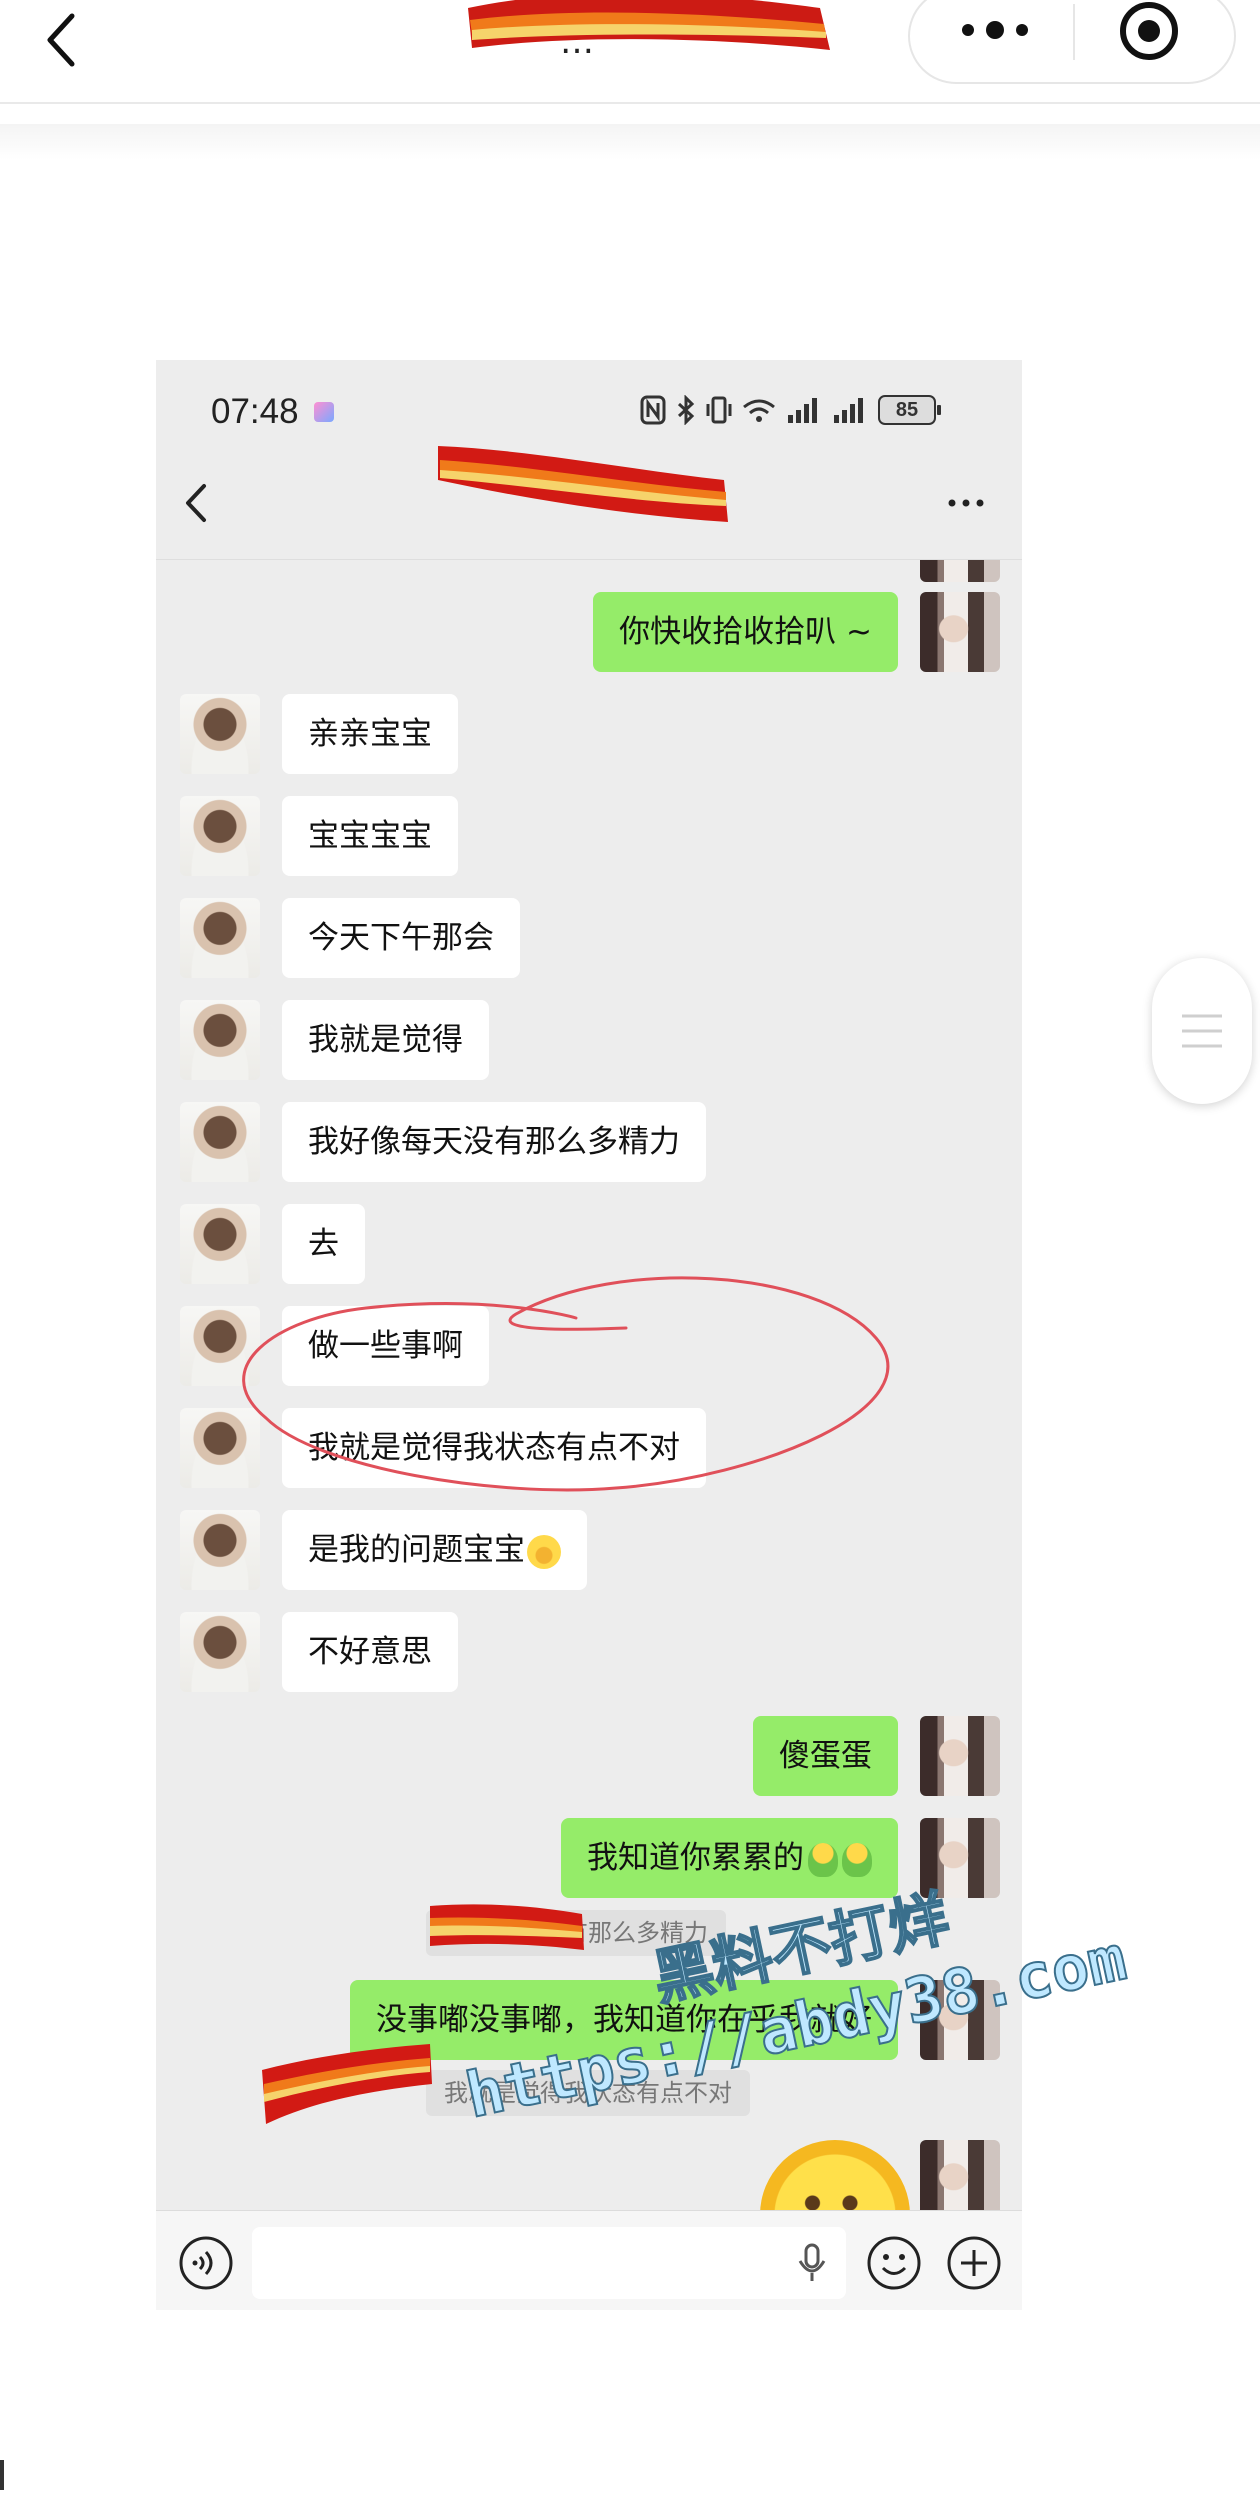 The image size is (1260, 2496). I want to click on divider, so click(630, 142).